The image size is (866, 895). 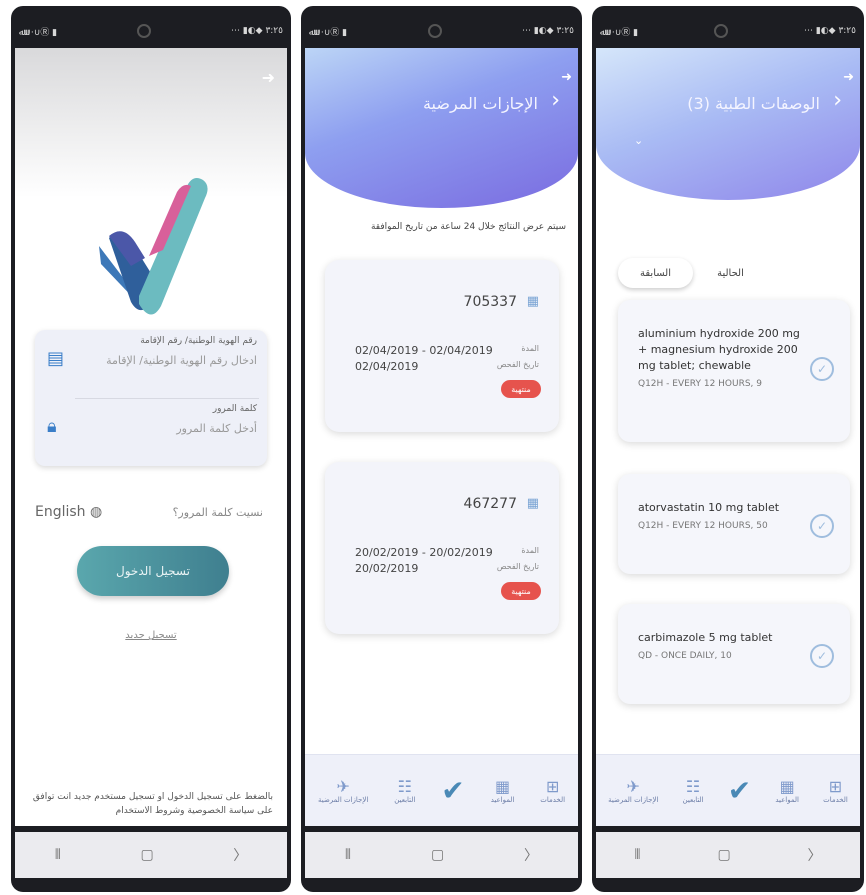 What do you see at coordinates (753, 103) in the screenshot?
I see `page-title: (3) الوصفات الطبية` at bounding box center [753, 103].